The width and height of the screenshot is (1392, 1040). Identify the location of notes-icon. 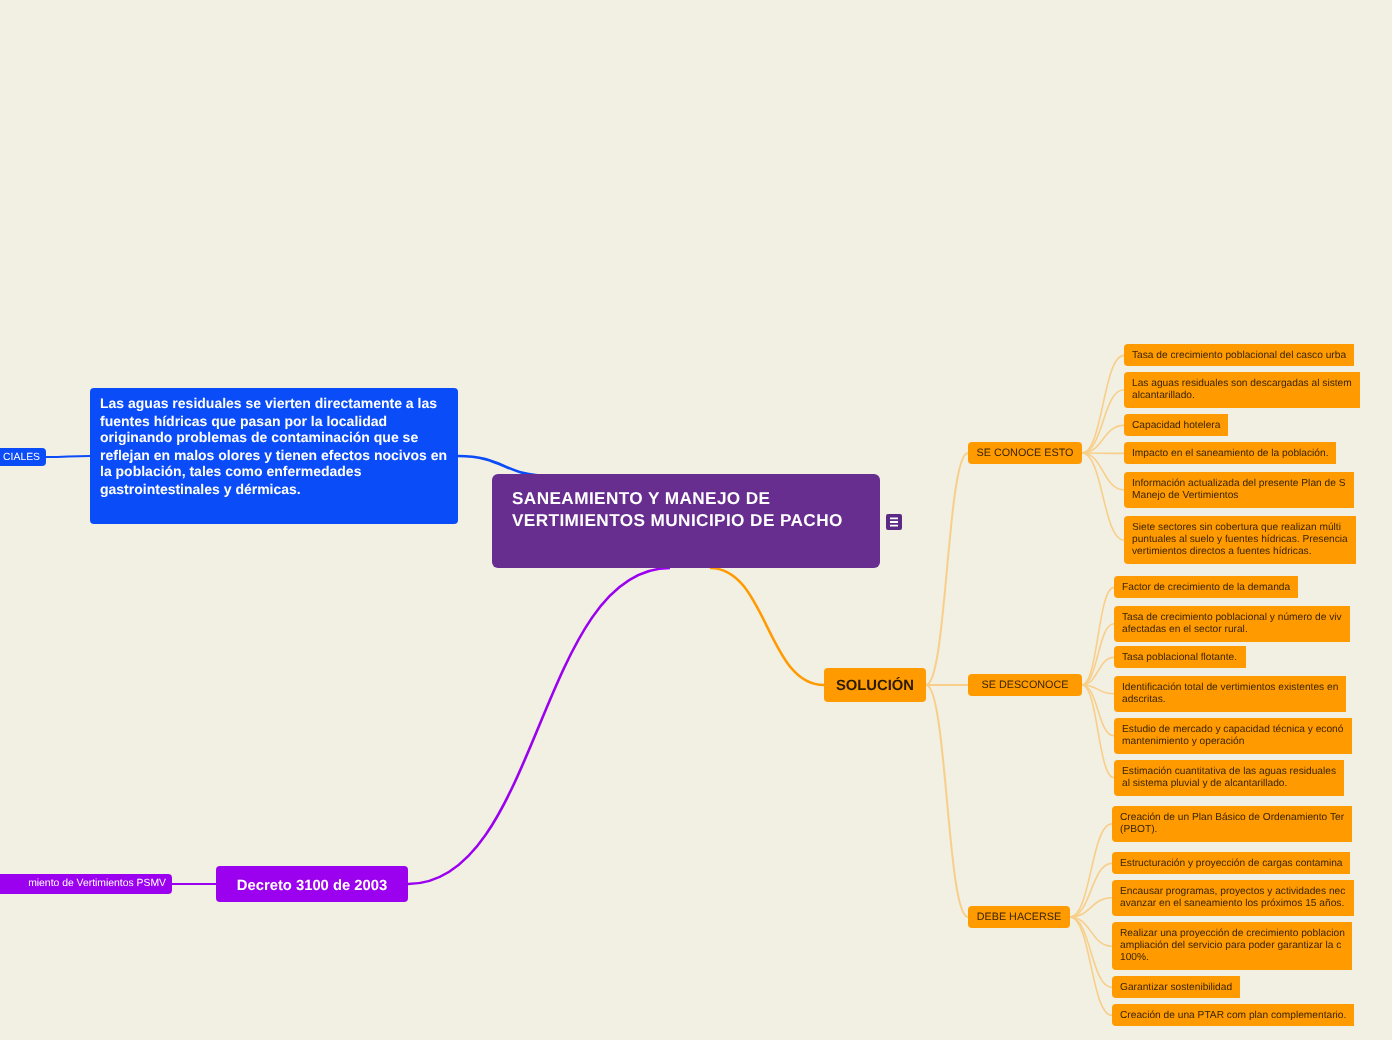
(894, 522).